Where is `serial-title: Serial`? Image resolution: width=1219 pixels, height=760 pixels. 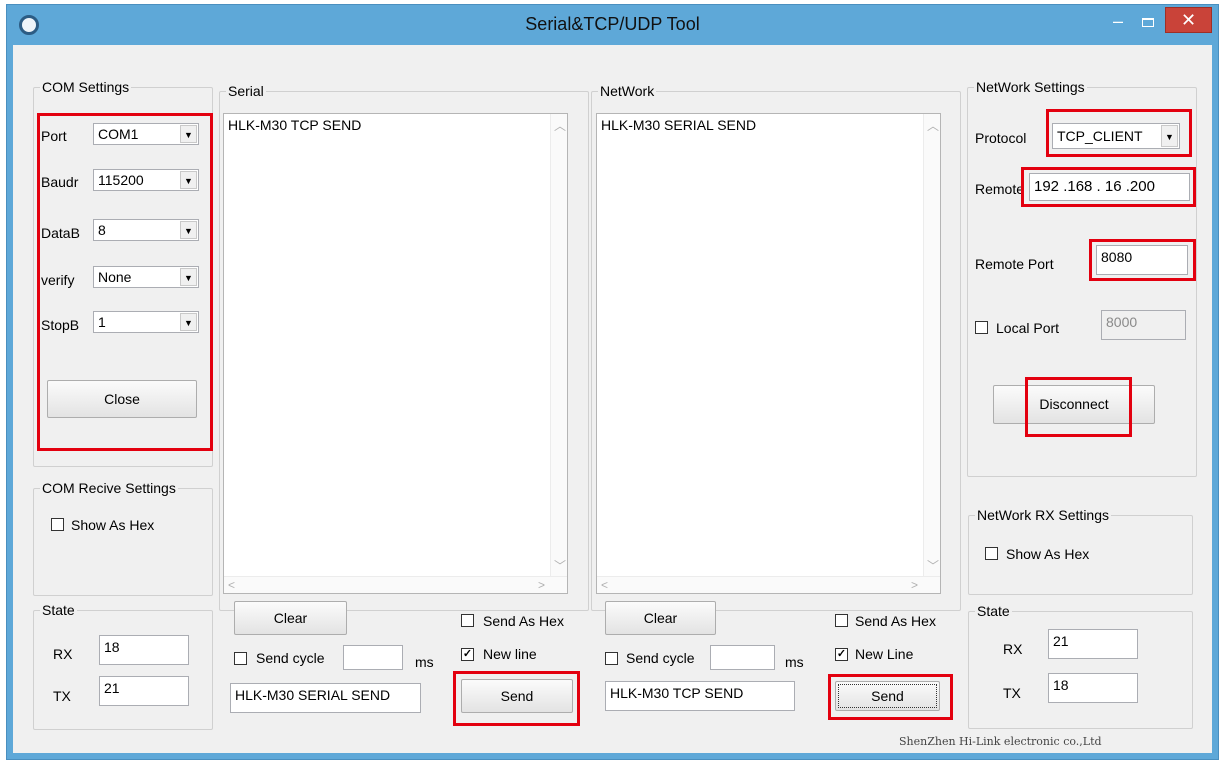
serial-title: Serial is located at coordinates (246, 91).